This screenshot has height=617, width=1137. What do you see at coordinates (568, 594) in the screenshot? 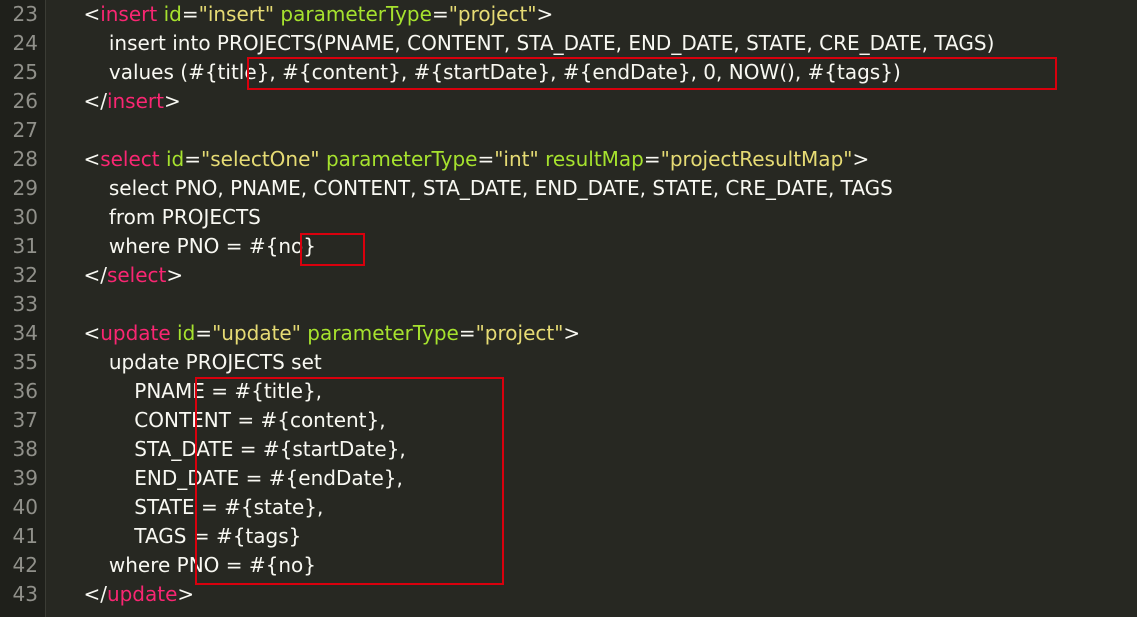
I see `code-line: 43 </update>` at bounding box center [568, 594].